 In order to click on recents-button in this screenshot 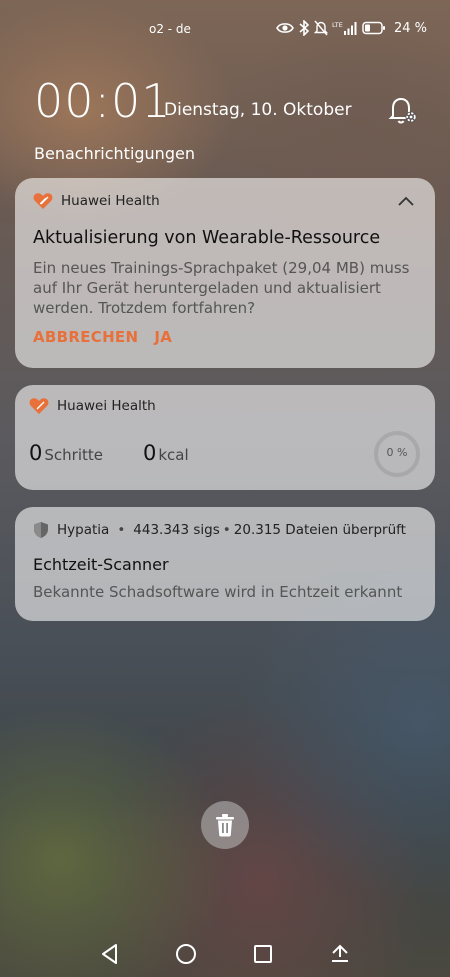, I will do `click(263, 954)`.